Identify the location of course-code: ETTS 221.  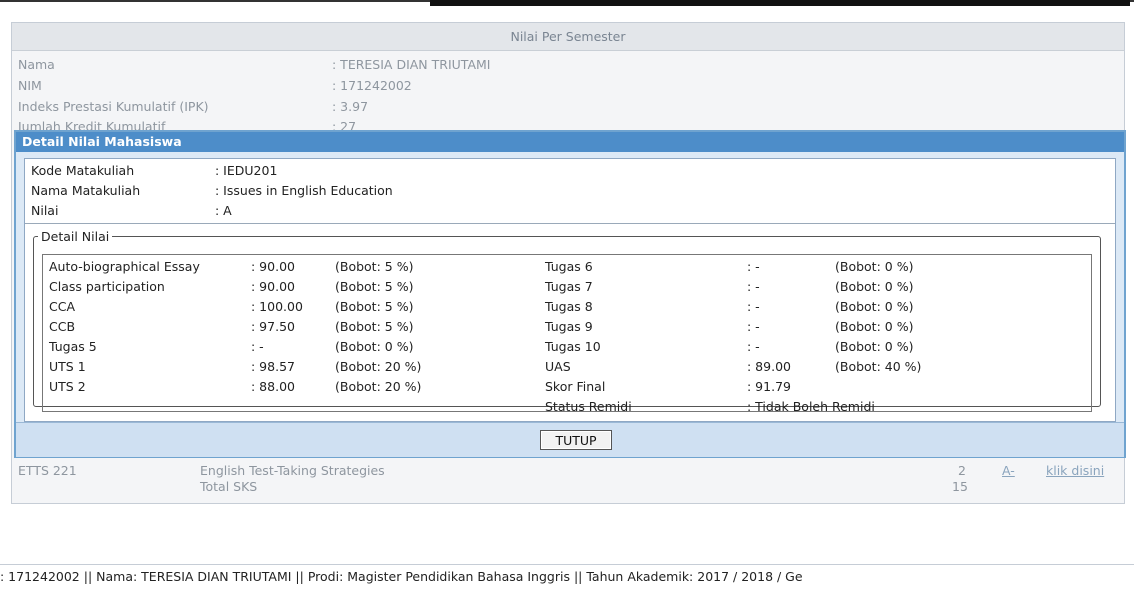
(47, 470).